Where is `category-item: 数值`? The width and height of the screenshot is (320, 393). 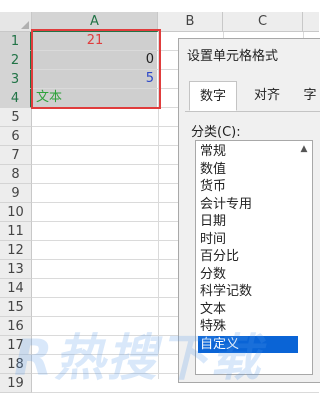
category-item: 数值 is located at coordinates (248, 169).